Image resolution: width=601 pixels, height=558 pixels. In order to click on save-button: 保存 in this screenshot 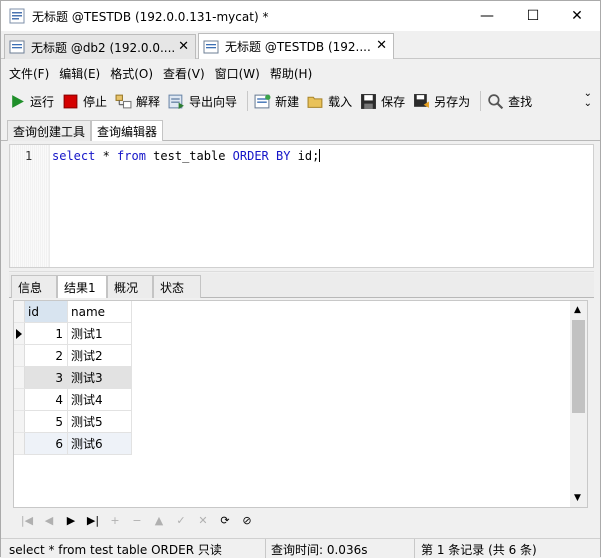, I will do `click(382, 101)`.